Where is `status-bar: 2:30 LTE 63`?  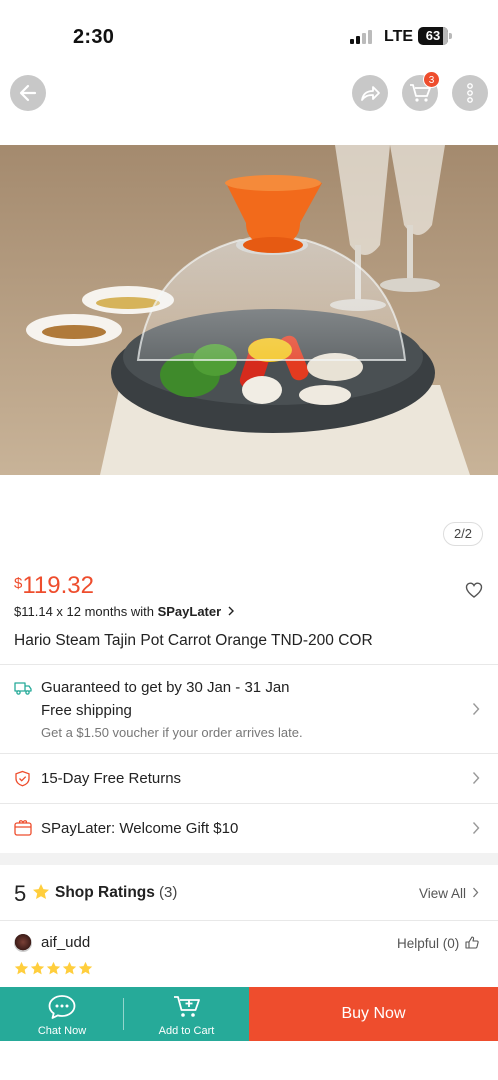 status-bar: 2:30 LTE 63 is located at coordinates (249, 36).